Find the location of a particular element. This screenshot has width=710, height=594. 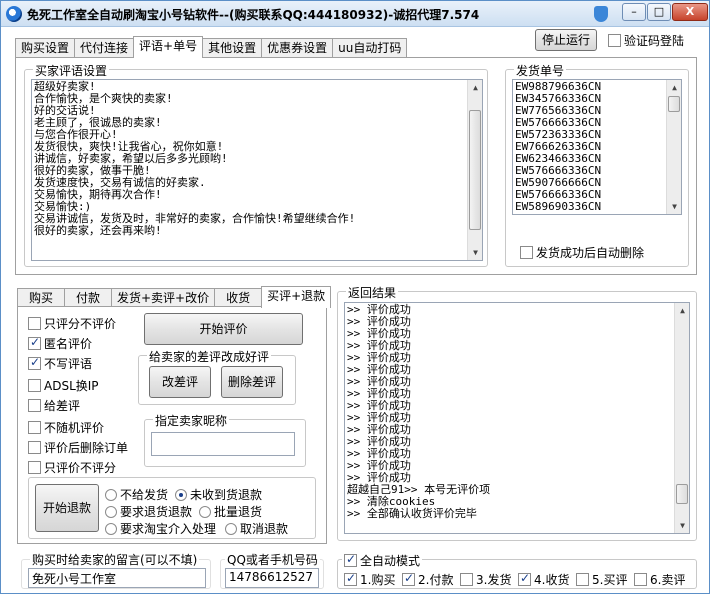

close-button: X is located at coordinates (690, 12).